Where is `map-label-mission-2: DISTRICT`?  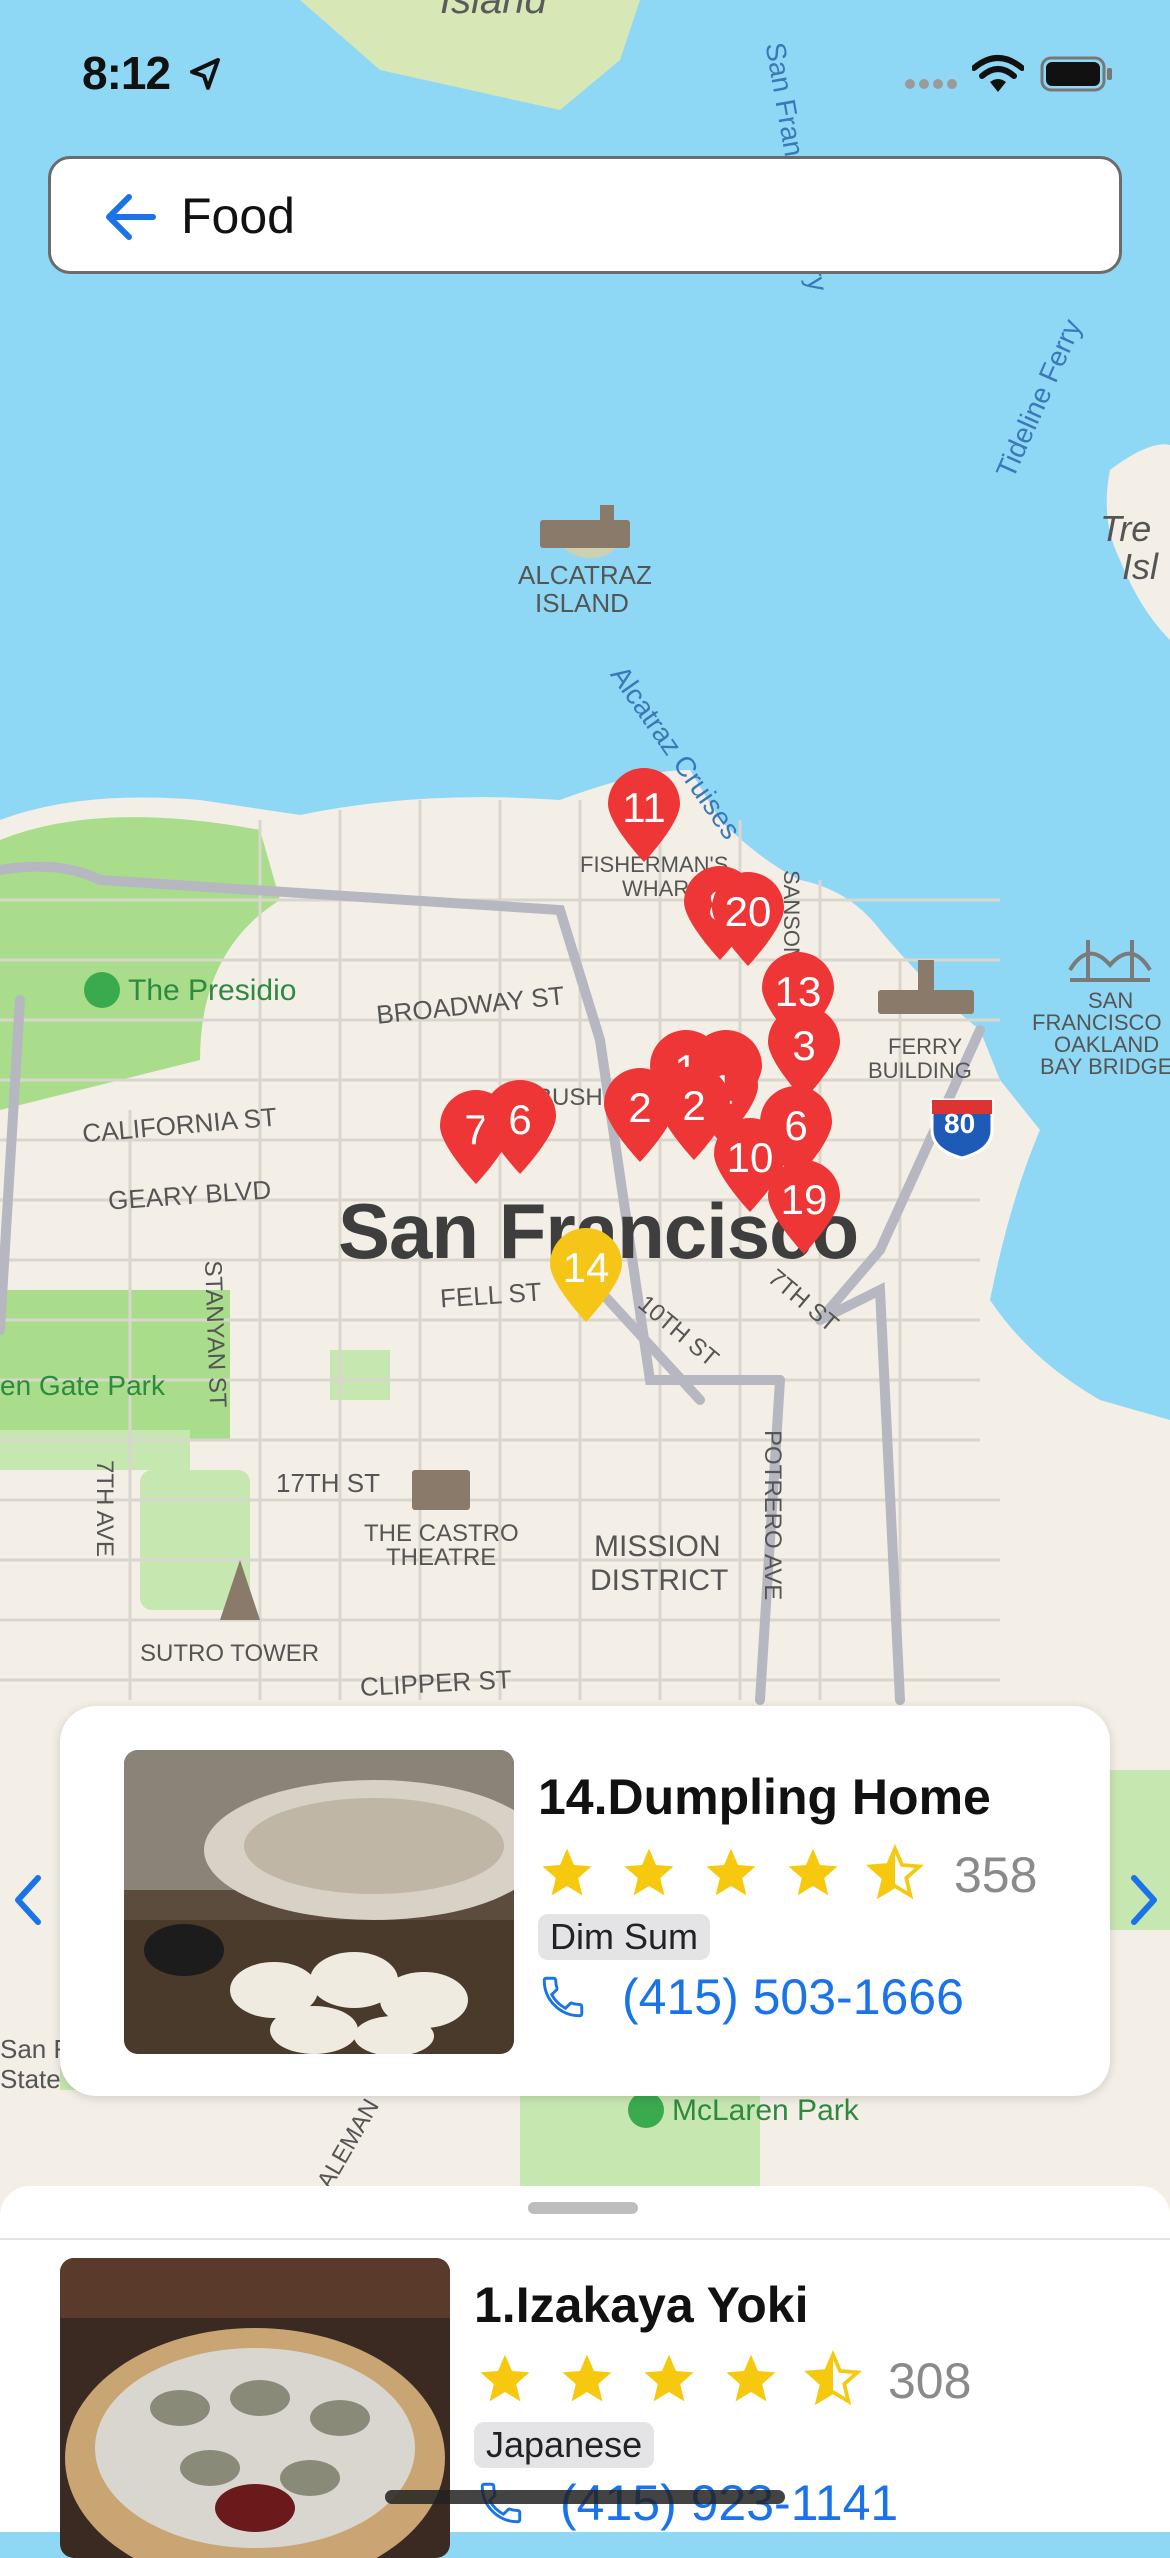 map-label-mission-2: DISTRICT is located at coordinates (659, 1580).